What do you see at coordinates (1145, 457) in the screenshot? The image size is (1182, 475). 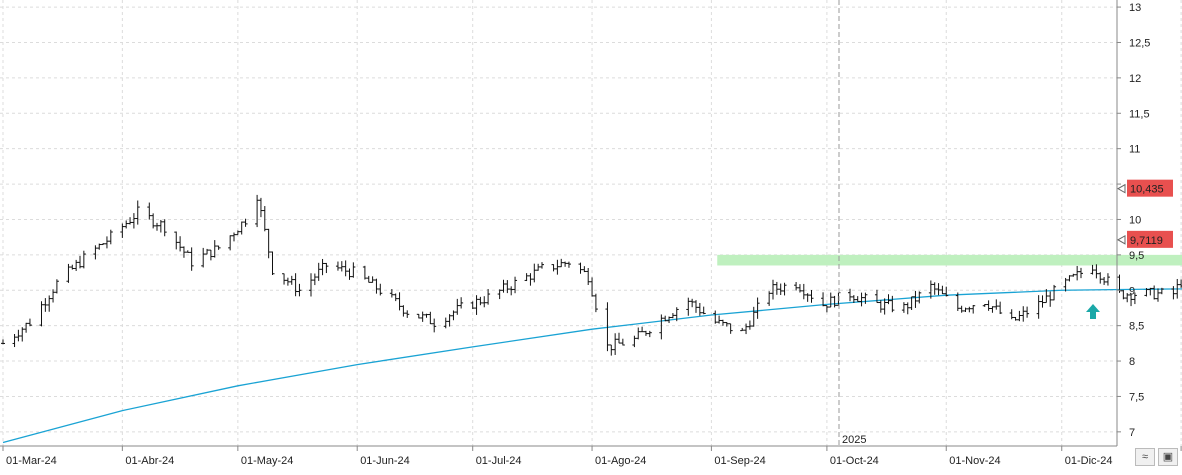 I see `scroll-toggle-icon: ≈` at bounding box center [1145, 457].